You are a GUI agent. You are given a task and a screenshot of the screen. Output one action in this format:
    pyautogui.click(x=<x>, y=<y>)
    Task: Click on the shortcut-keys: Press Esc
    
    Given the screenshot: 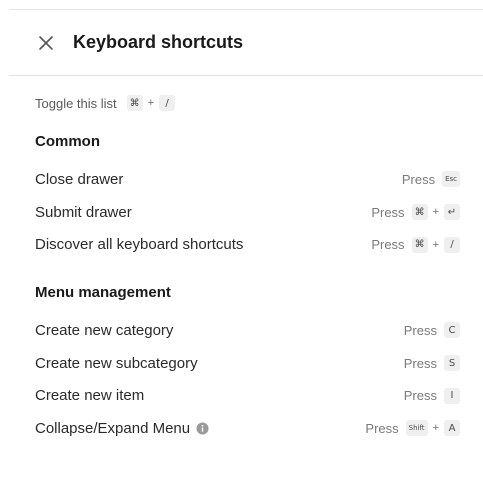 What is the action you would take?
    pyautogui.click(x=430, y=179)
    